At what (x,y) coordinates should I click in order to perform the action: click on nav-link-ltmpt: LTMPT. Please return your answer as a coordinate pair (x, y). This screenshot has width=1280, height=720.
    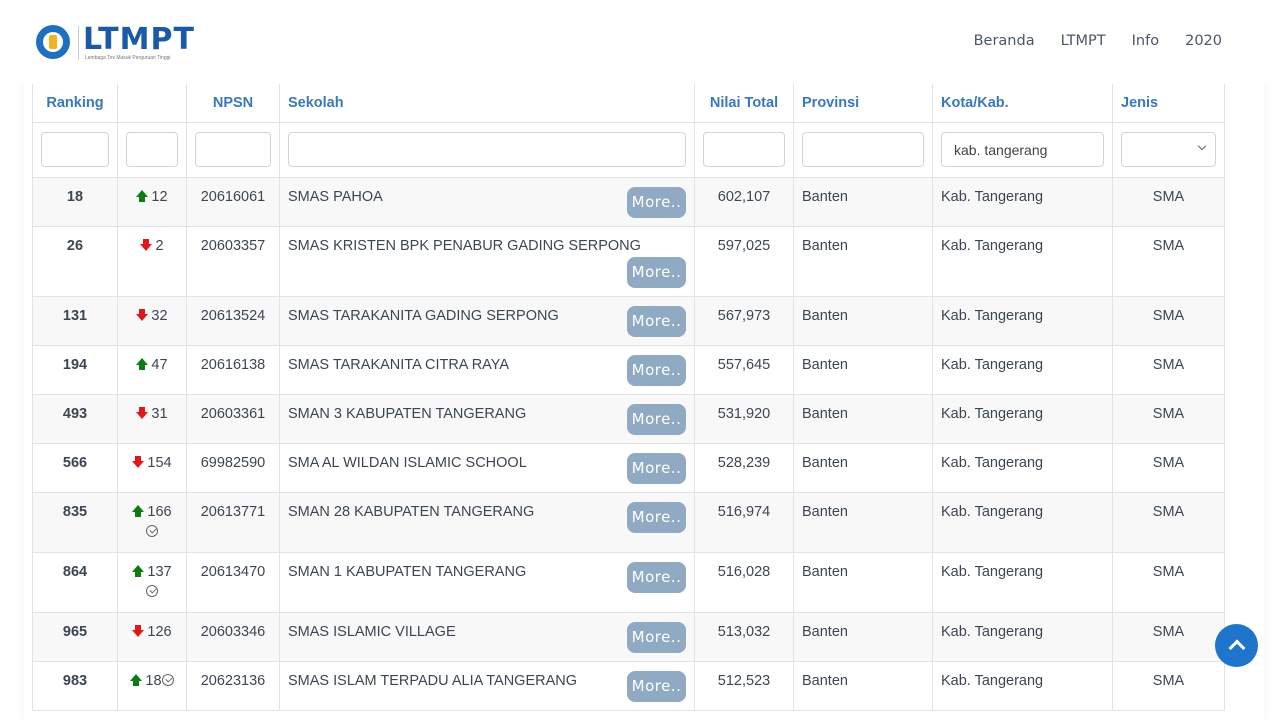
    Looking at the image, I should click on (1083, 41).